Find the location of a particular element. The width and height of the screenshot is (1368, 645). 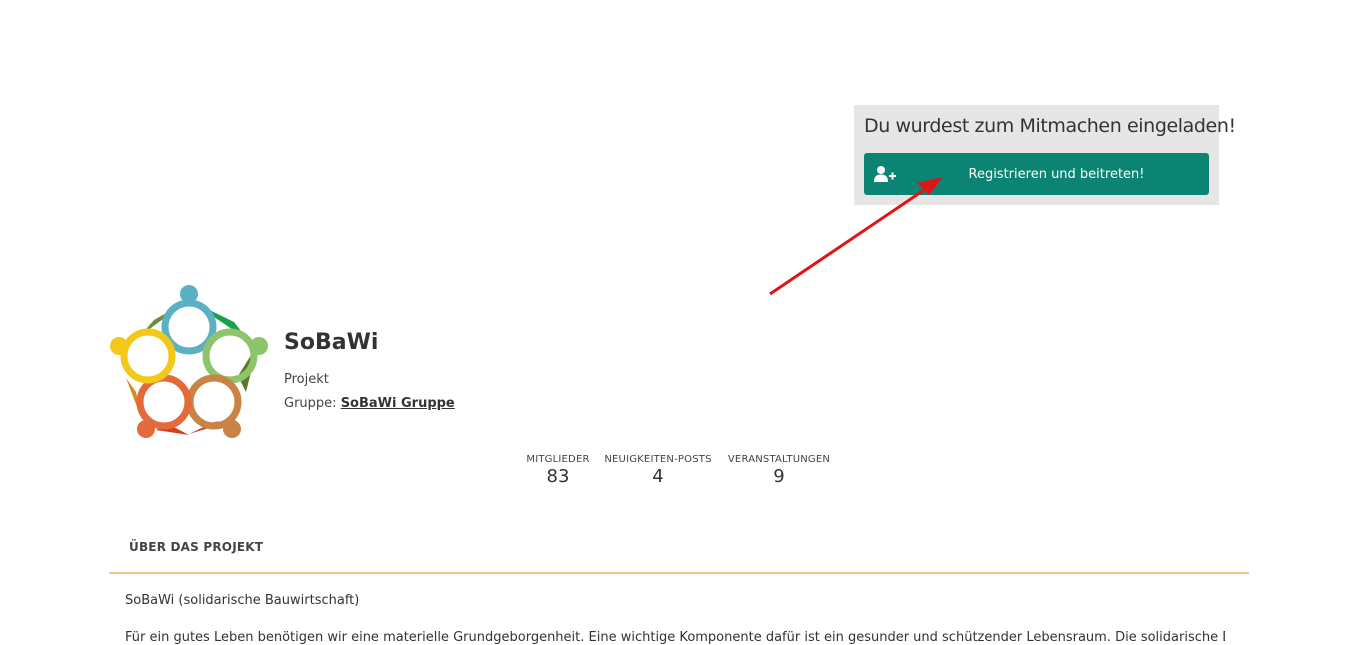

register-button-label: Registrieren und beitreten! is located at coordinates (1056, 174).